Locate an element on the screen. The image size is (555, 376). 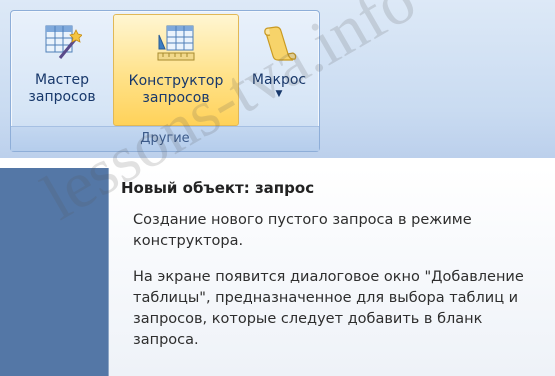
query-wizard-button: Мастер запросов is located at coordinates (62, 69).